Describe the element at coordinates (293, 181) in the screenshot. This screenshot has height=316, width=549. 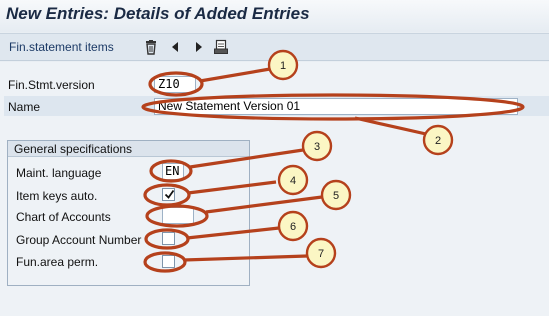
I see `callout-number: 4` at that location.